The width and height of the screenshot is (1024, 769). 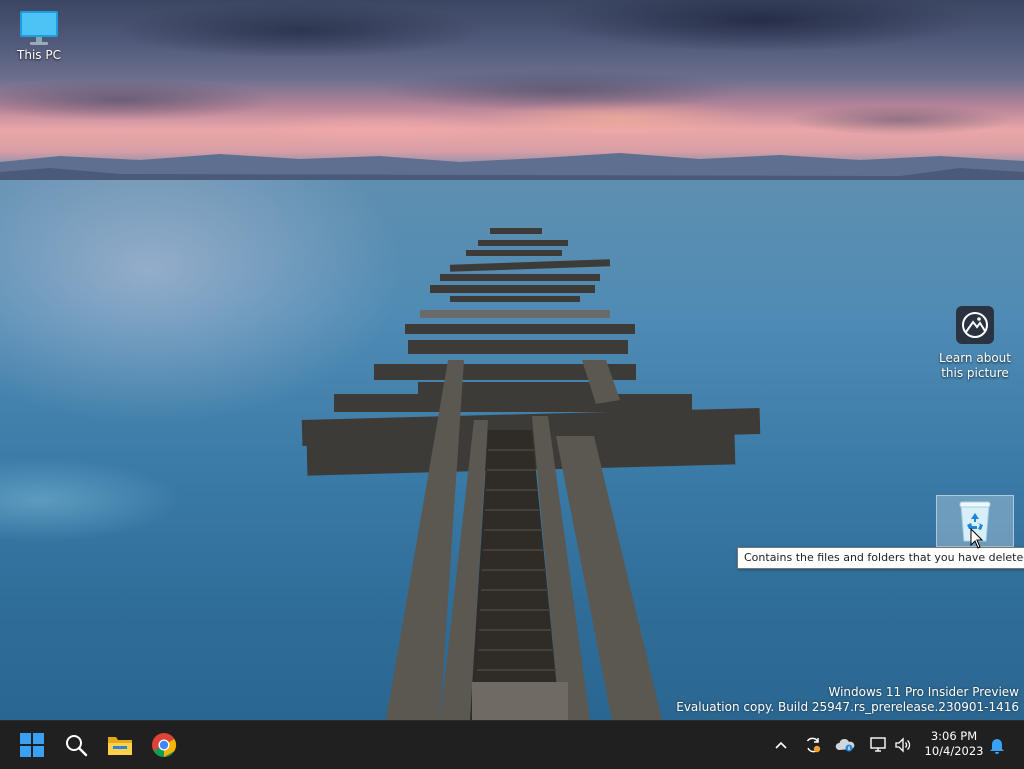 I want to click on desktop-icon-label: this picture, so click(x=975, y=373).